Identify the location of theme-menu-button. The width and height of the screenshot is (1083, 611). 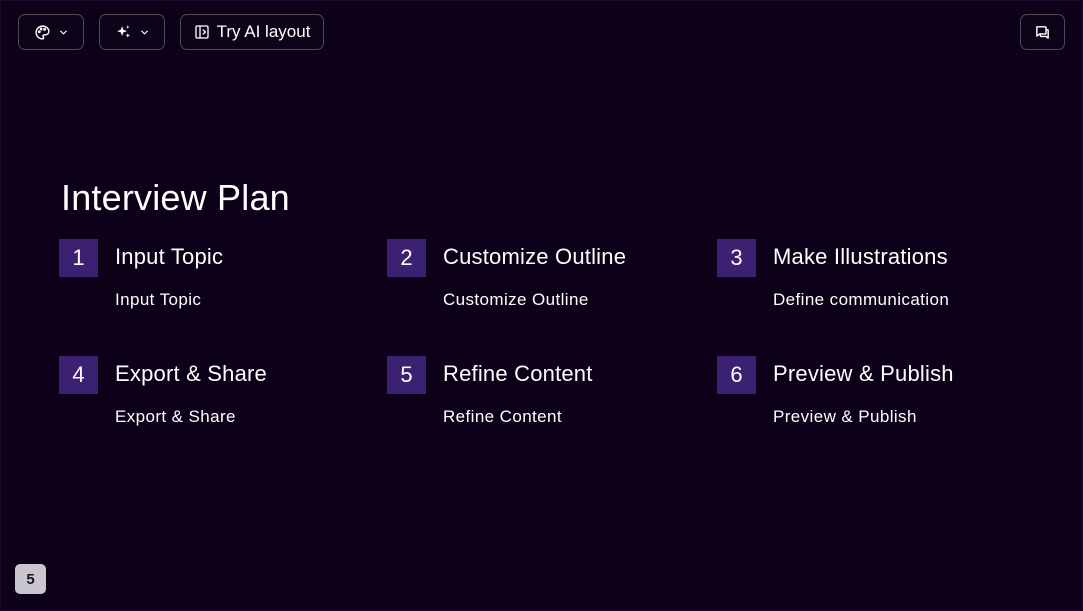
(51, 32).